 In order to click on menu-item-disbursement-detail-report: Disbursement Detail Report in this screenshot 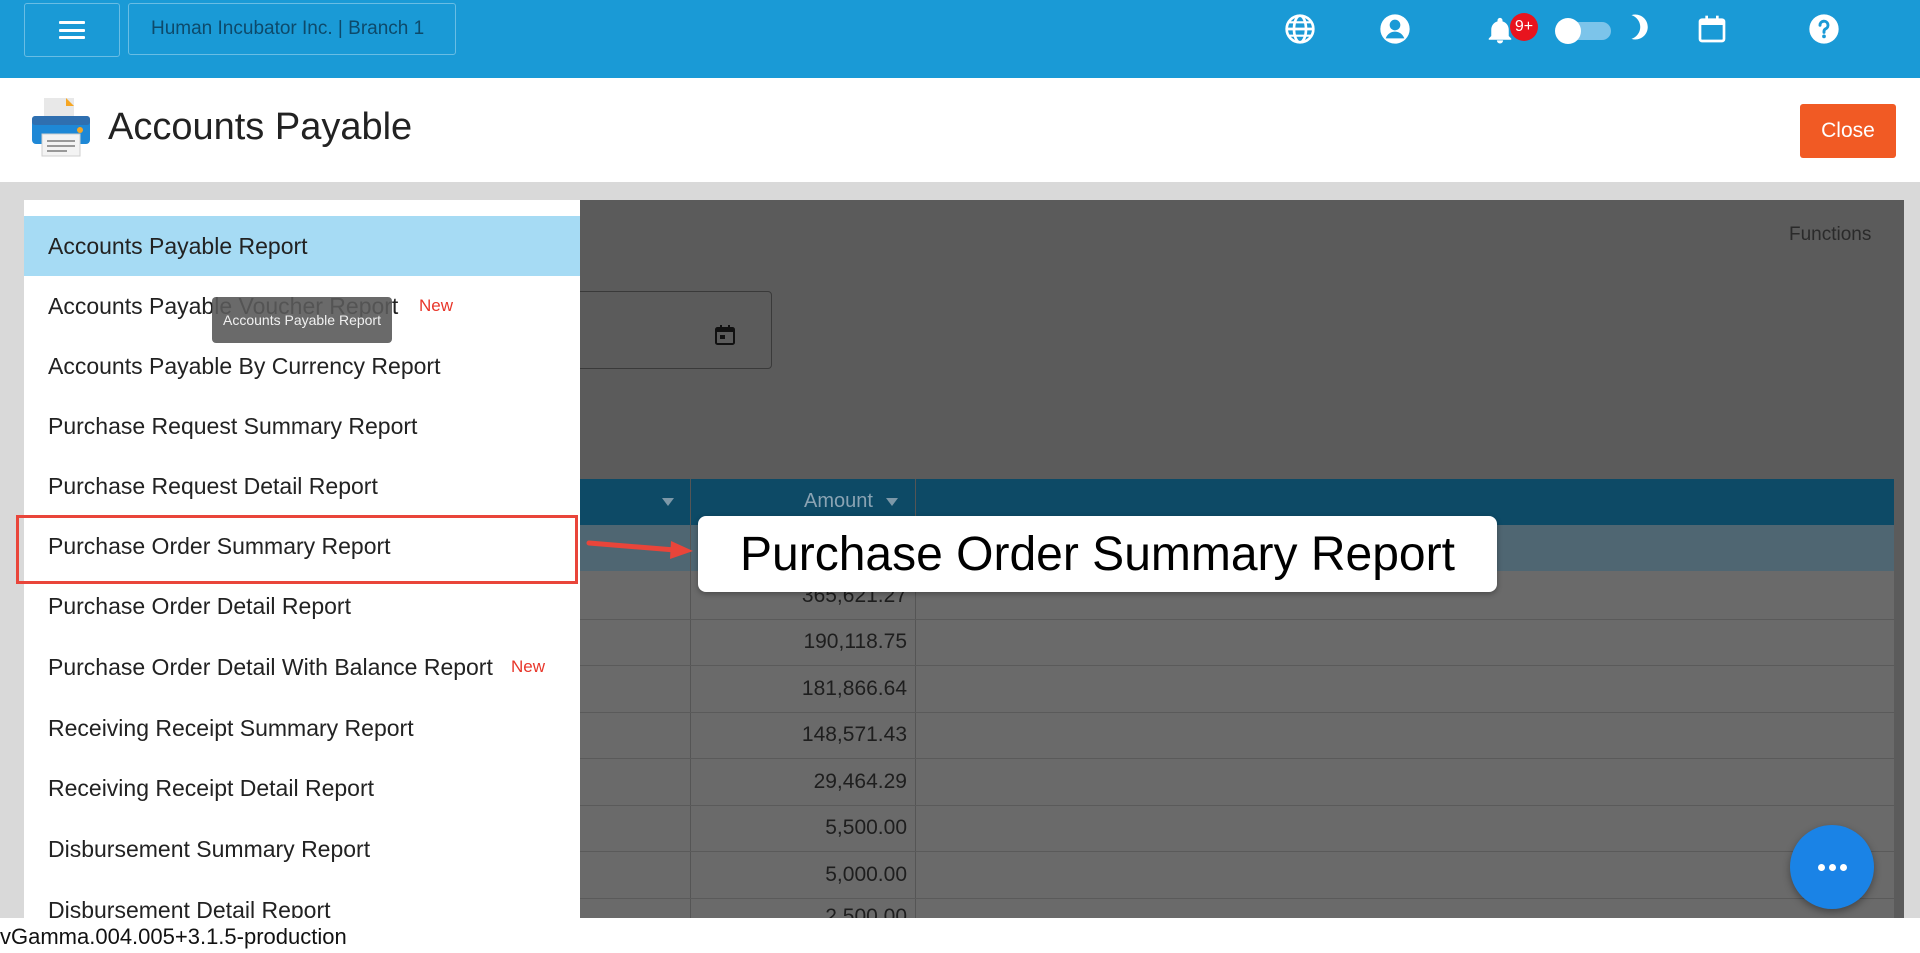, I will do `click(302, 899)`.